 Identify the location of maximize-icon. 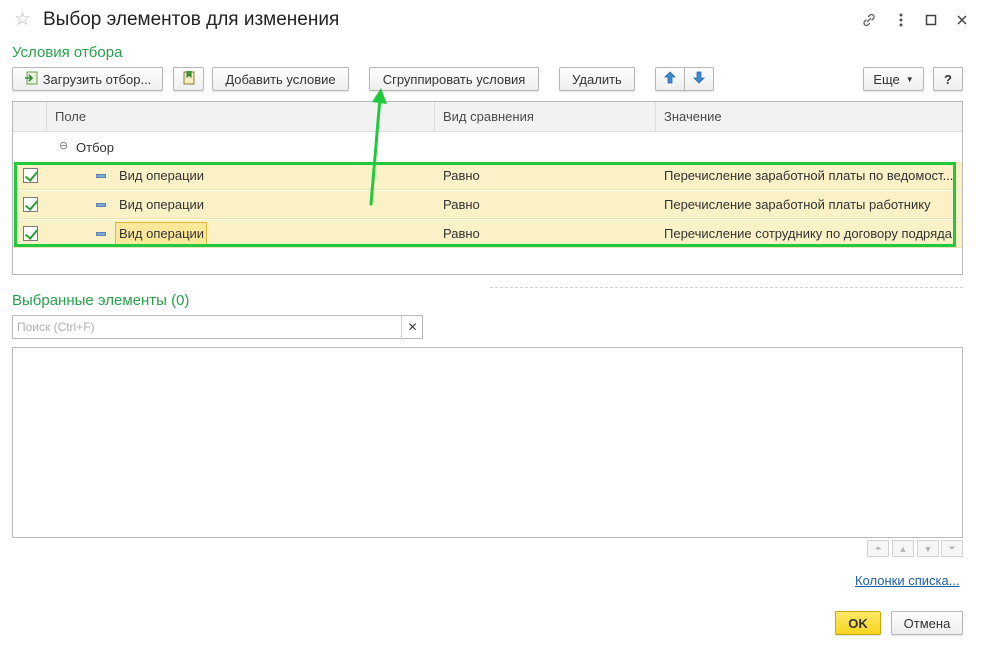
(931, 20).